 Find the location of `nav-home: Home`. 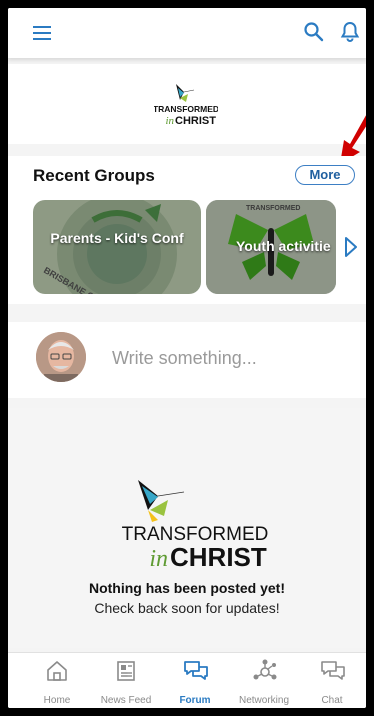

nav-home: Home is located at coordinates (57, 680).